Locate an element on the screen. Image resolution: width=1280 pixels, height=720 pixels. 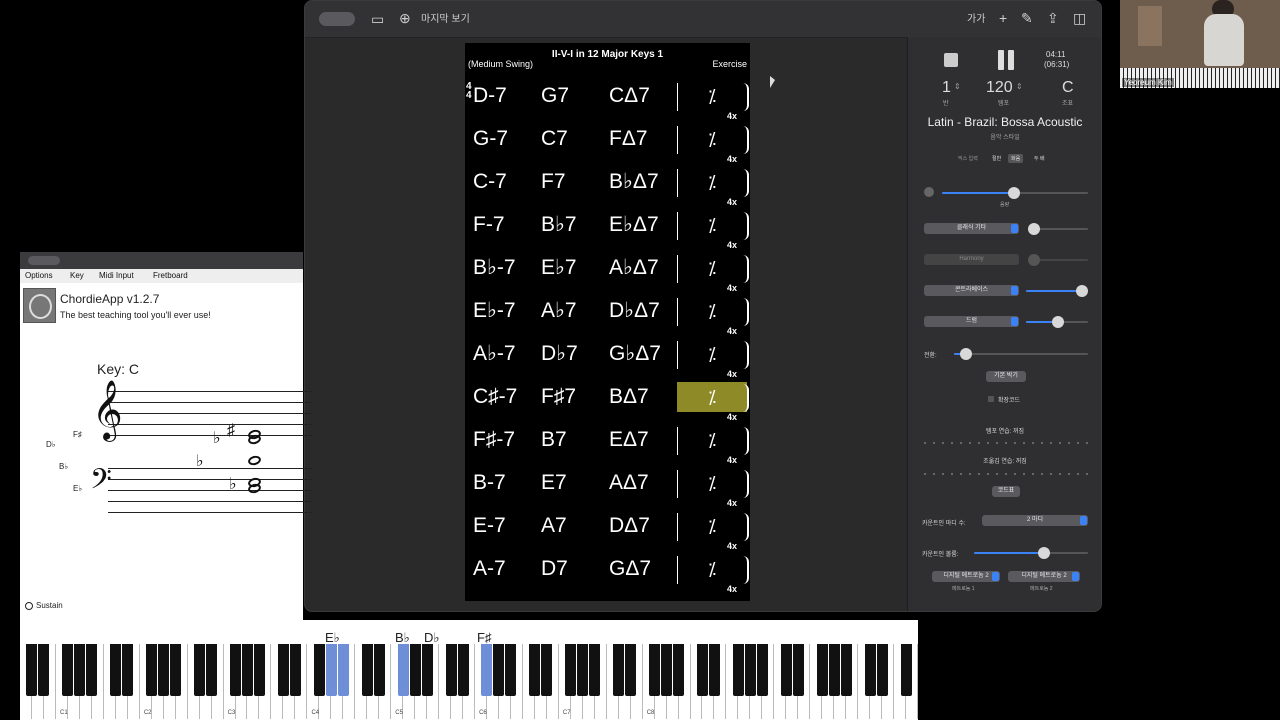
countin-volume-slider is located at coordinates (1031, 553).